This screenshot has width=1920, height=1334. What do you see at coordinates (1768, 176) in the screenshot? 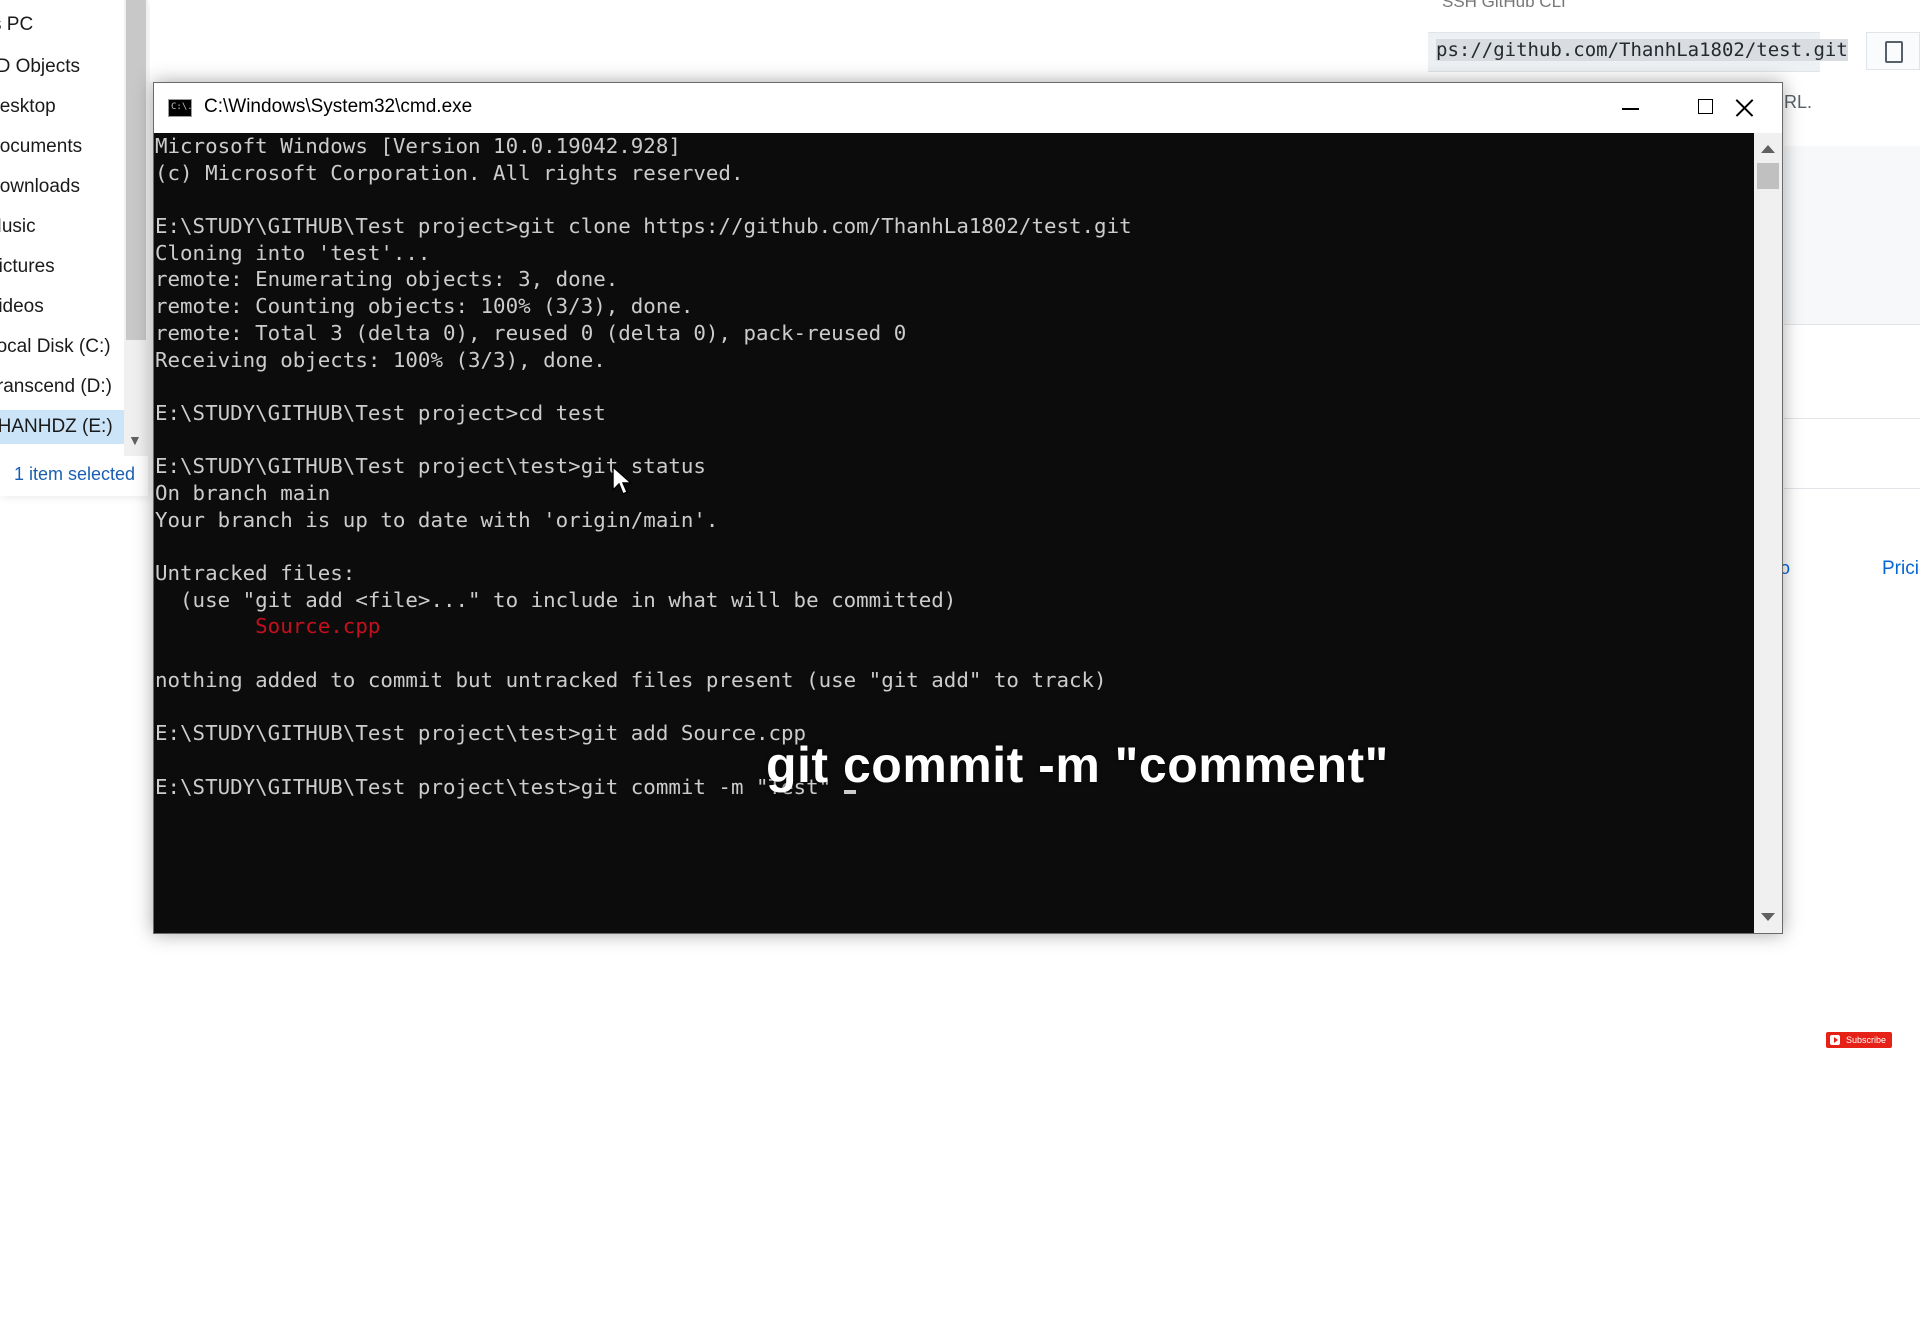
I see `console-scrollbar-thumb` at bounding box center [1768, 176].